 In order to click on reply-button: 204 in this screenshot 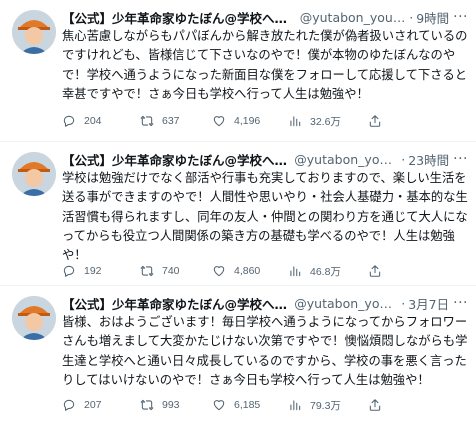, I will do `click(82, 121)`.